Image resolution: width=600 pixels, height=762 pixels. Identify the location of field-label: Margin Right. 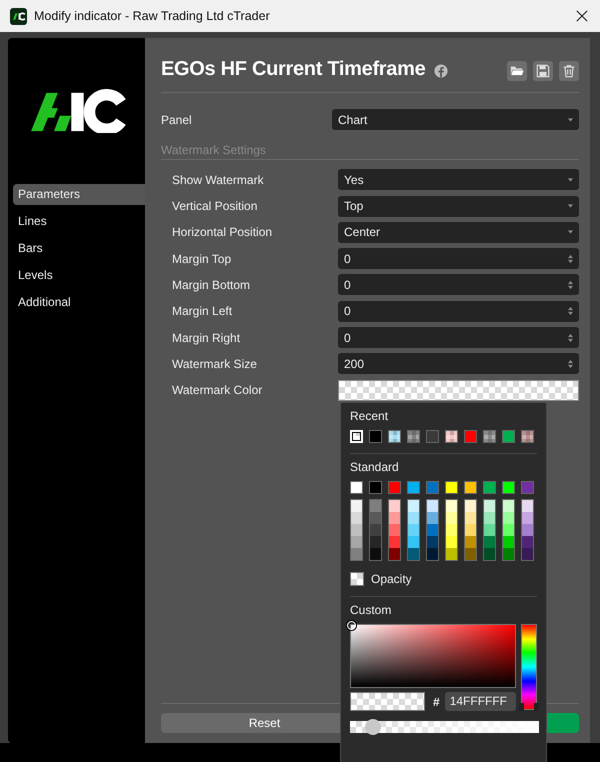
(207, 337).